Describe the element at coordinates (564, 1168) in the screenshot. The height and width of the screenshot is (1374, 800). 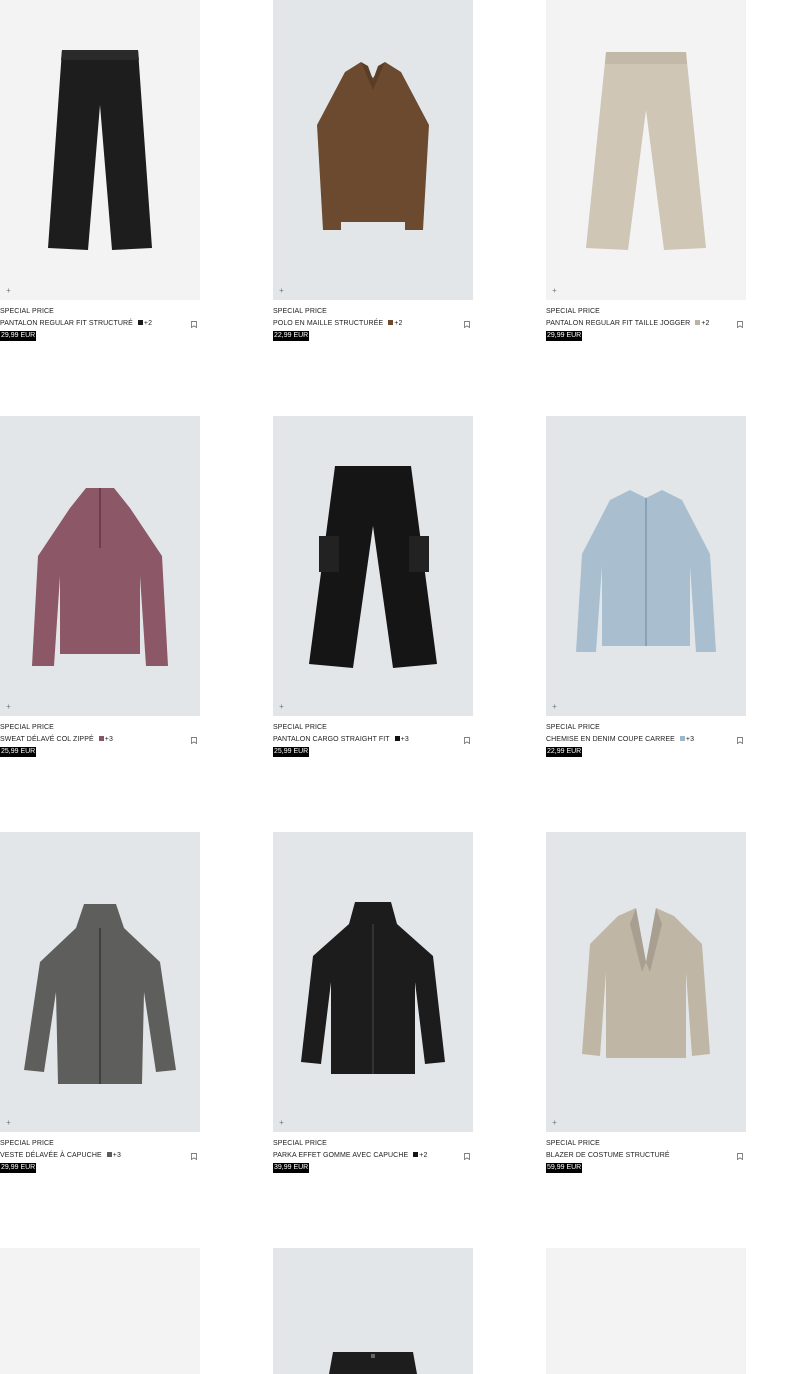
I see `product-price: 59,99 EUR` at that location.